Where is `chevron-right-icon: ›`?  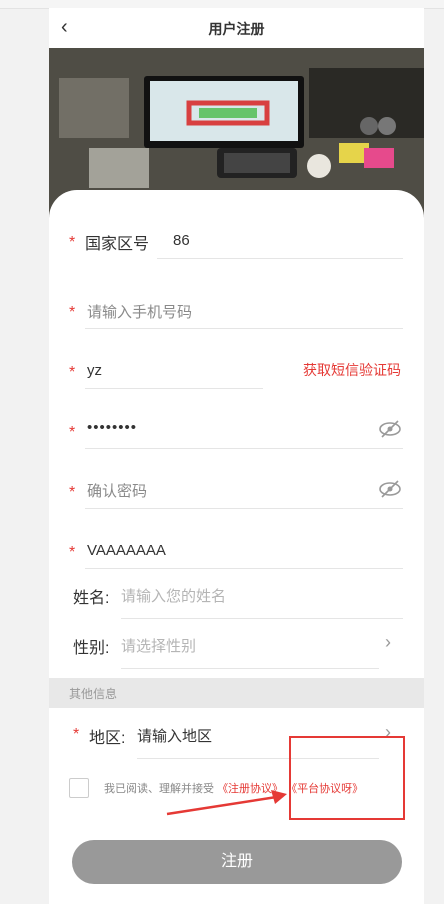 chevron-right-icon: › is located at coordinates (388, 642).